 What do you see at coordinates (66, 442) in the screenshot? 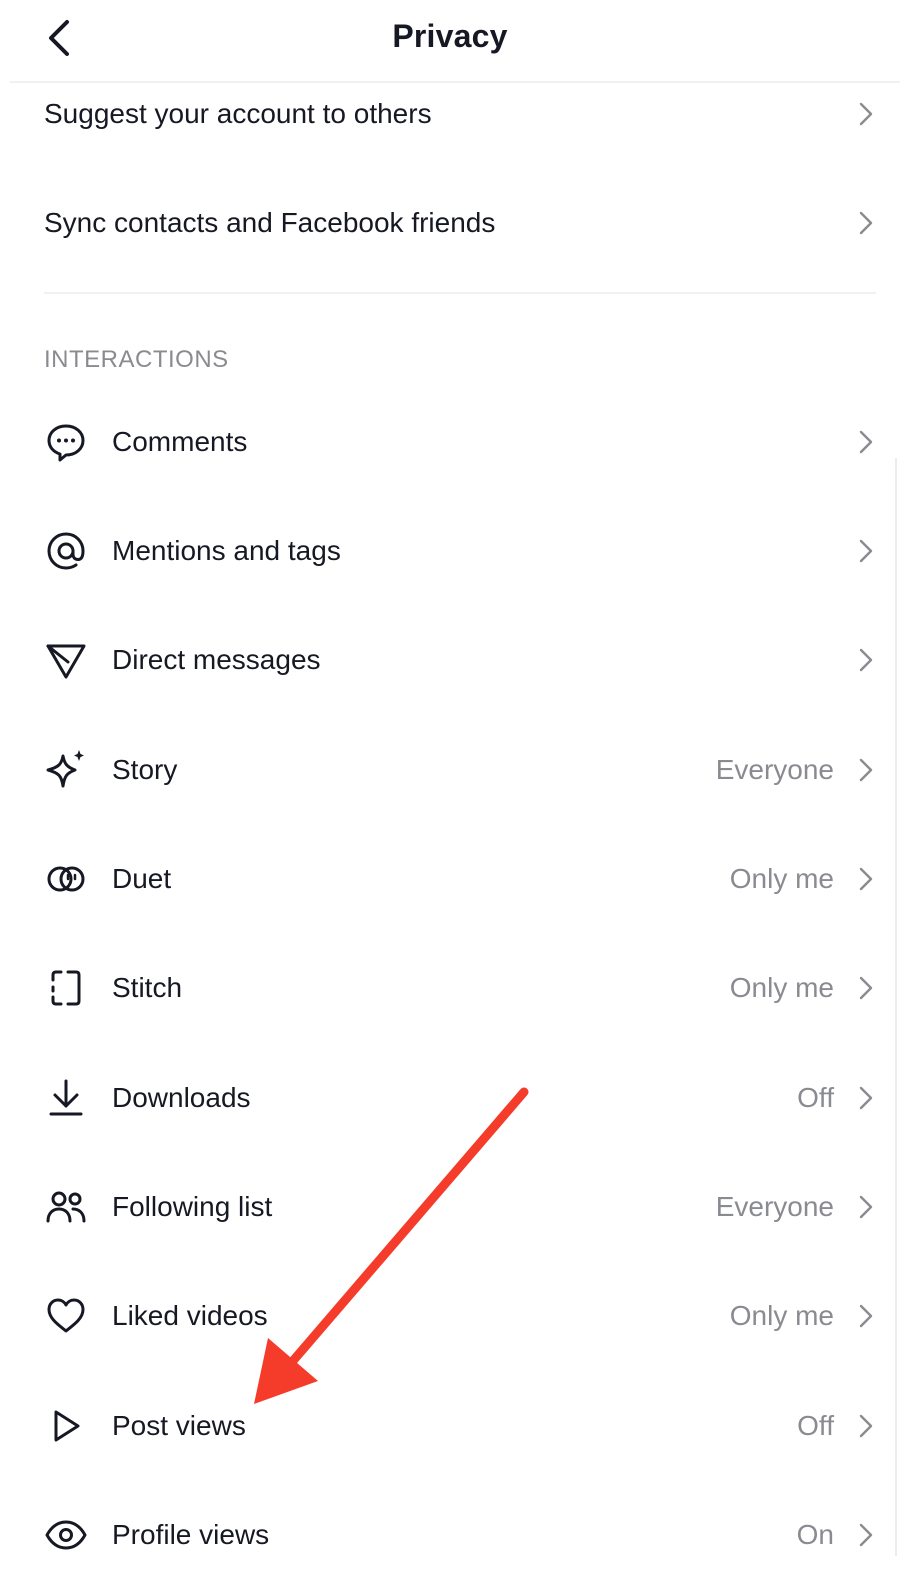
I see `comment-bubble-icon` at bounding box center [66, 442].